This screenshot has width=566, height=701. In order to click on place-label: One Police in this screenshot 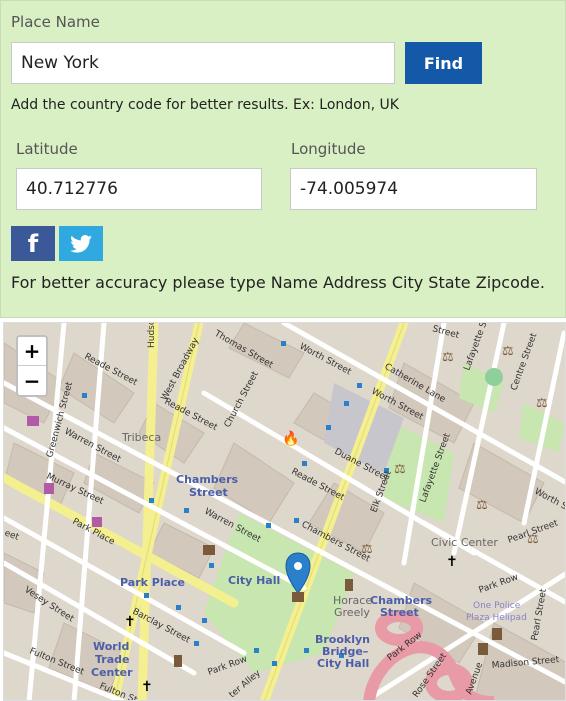, I will do `click(497, 606)`.